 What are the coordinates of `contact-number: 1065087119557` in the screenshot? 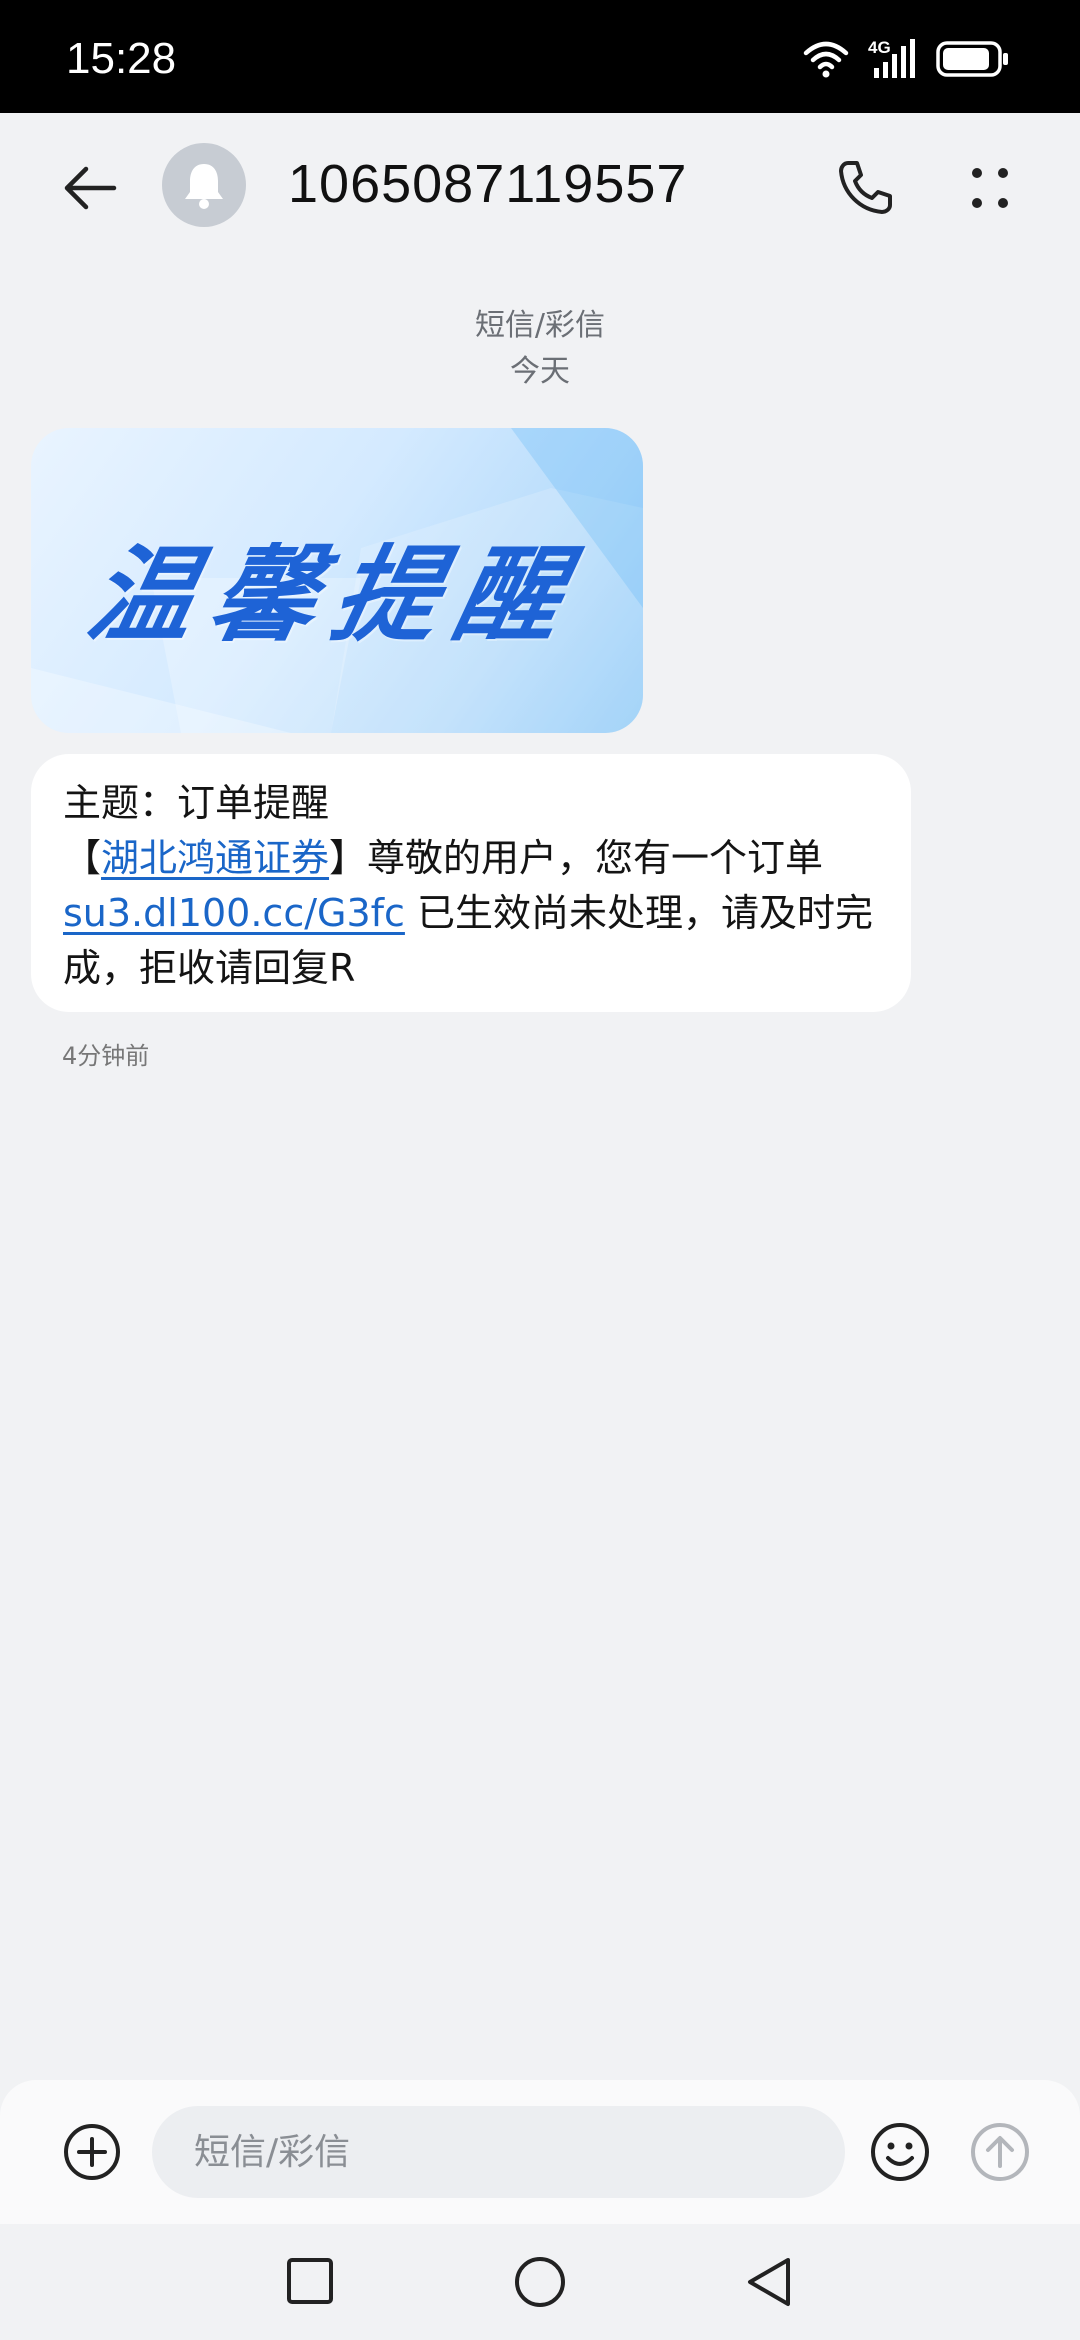 It's located at (488, 184).